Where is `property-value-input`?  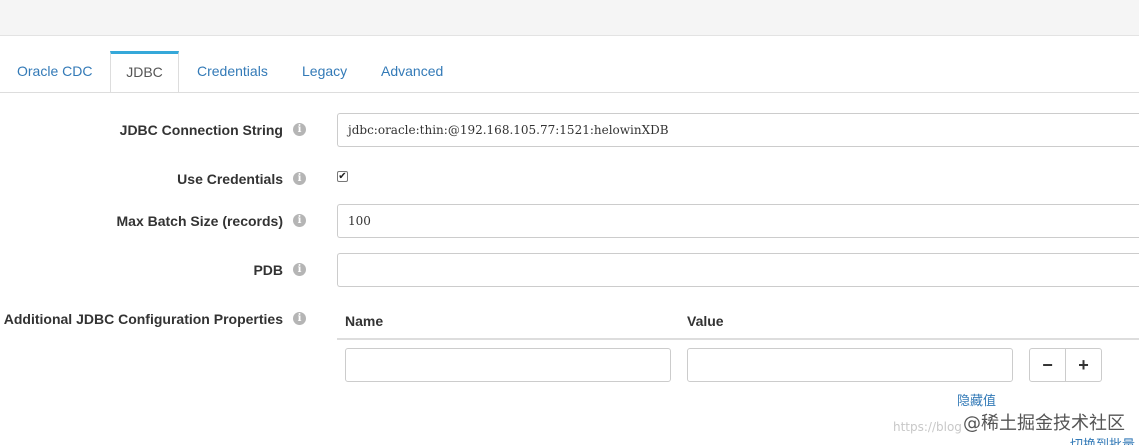 property-value-input is located at coordinates (850, 365).